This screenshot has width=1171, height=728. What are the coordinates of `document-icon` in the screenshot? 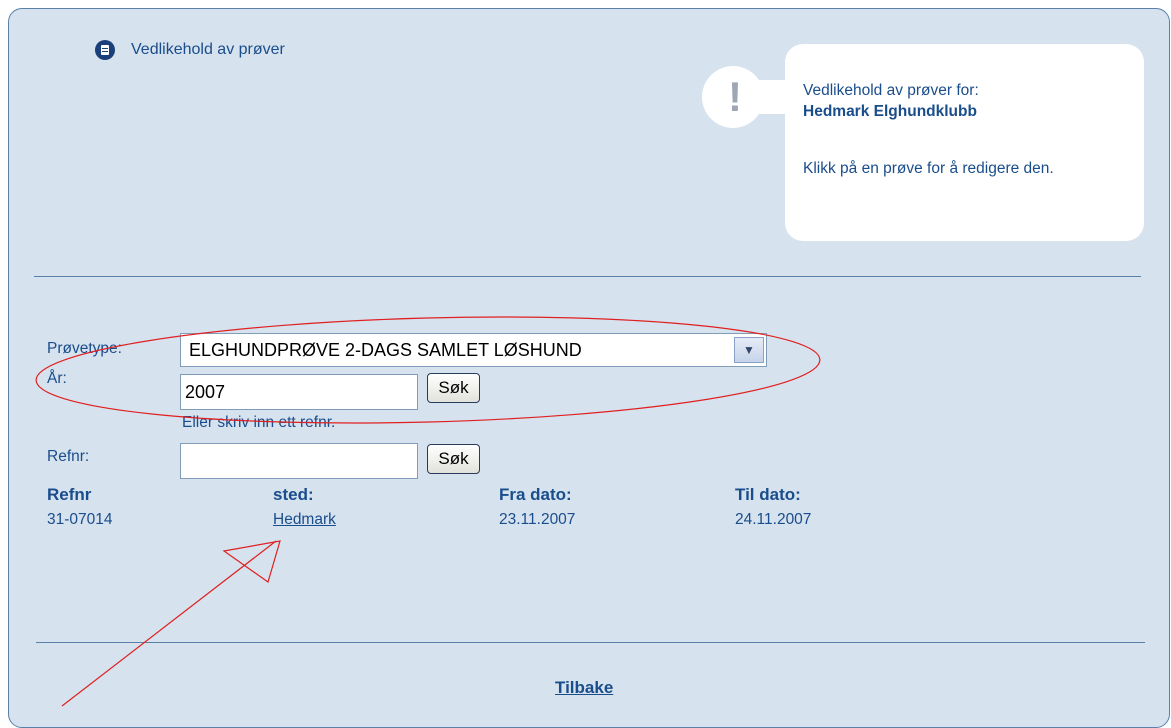 It's located at (105, 50).